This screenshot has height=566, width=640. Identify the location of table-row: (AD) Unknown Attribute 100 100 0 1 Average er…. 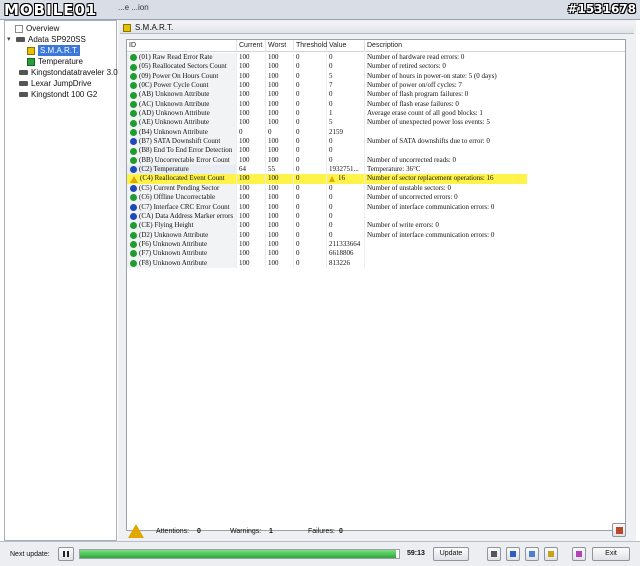
(376, 114).